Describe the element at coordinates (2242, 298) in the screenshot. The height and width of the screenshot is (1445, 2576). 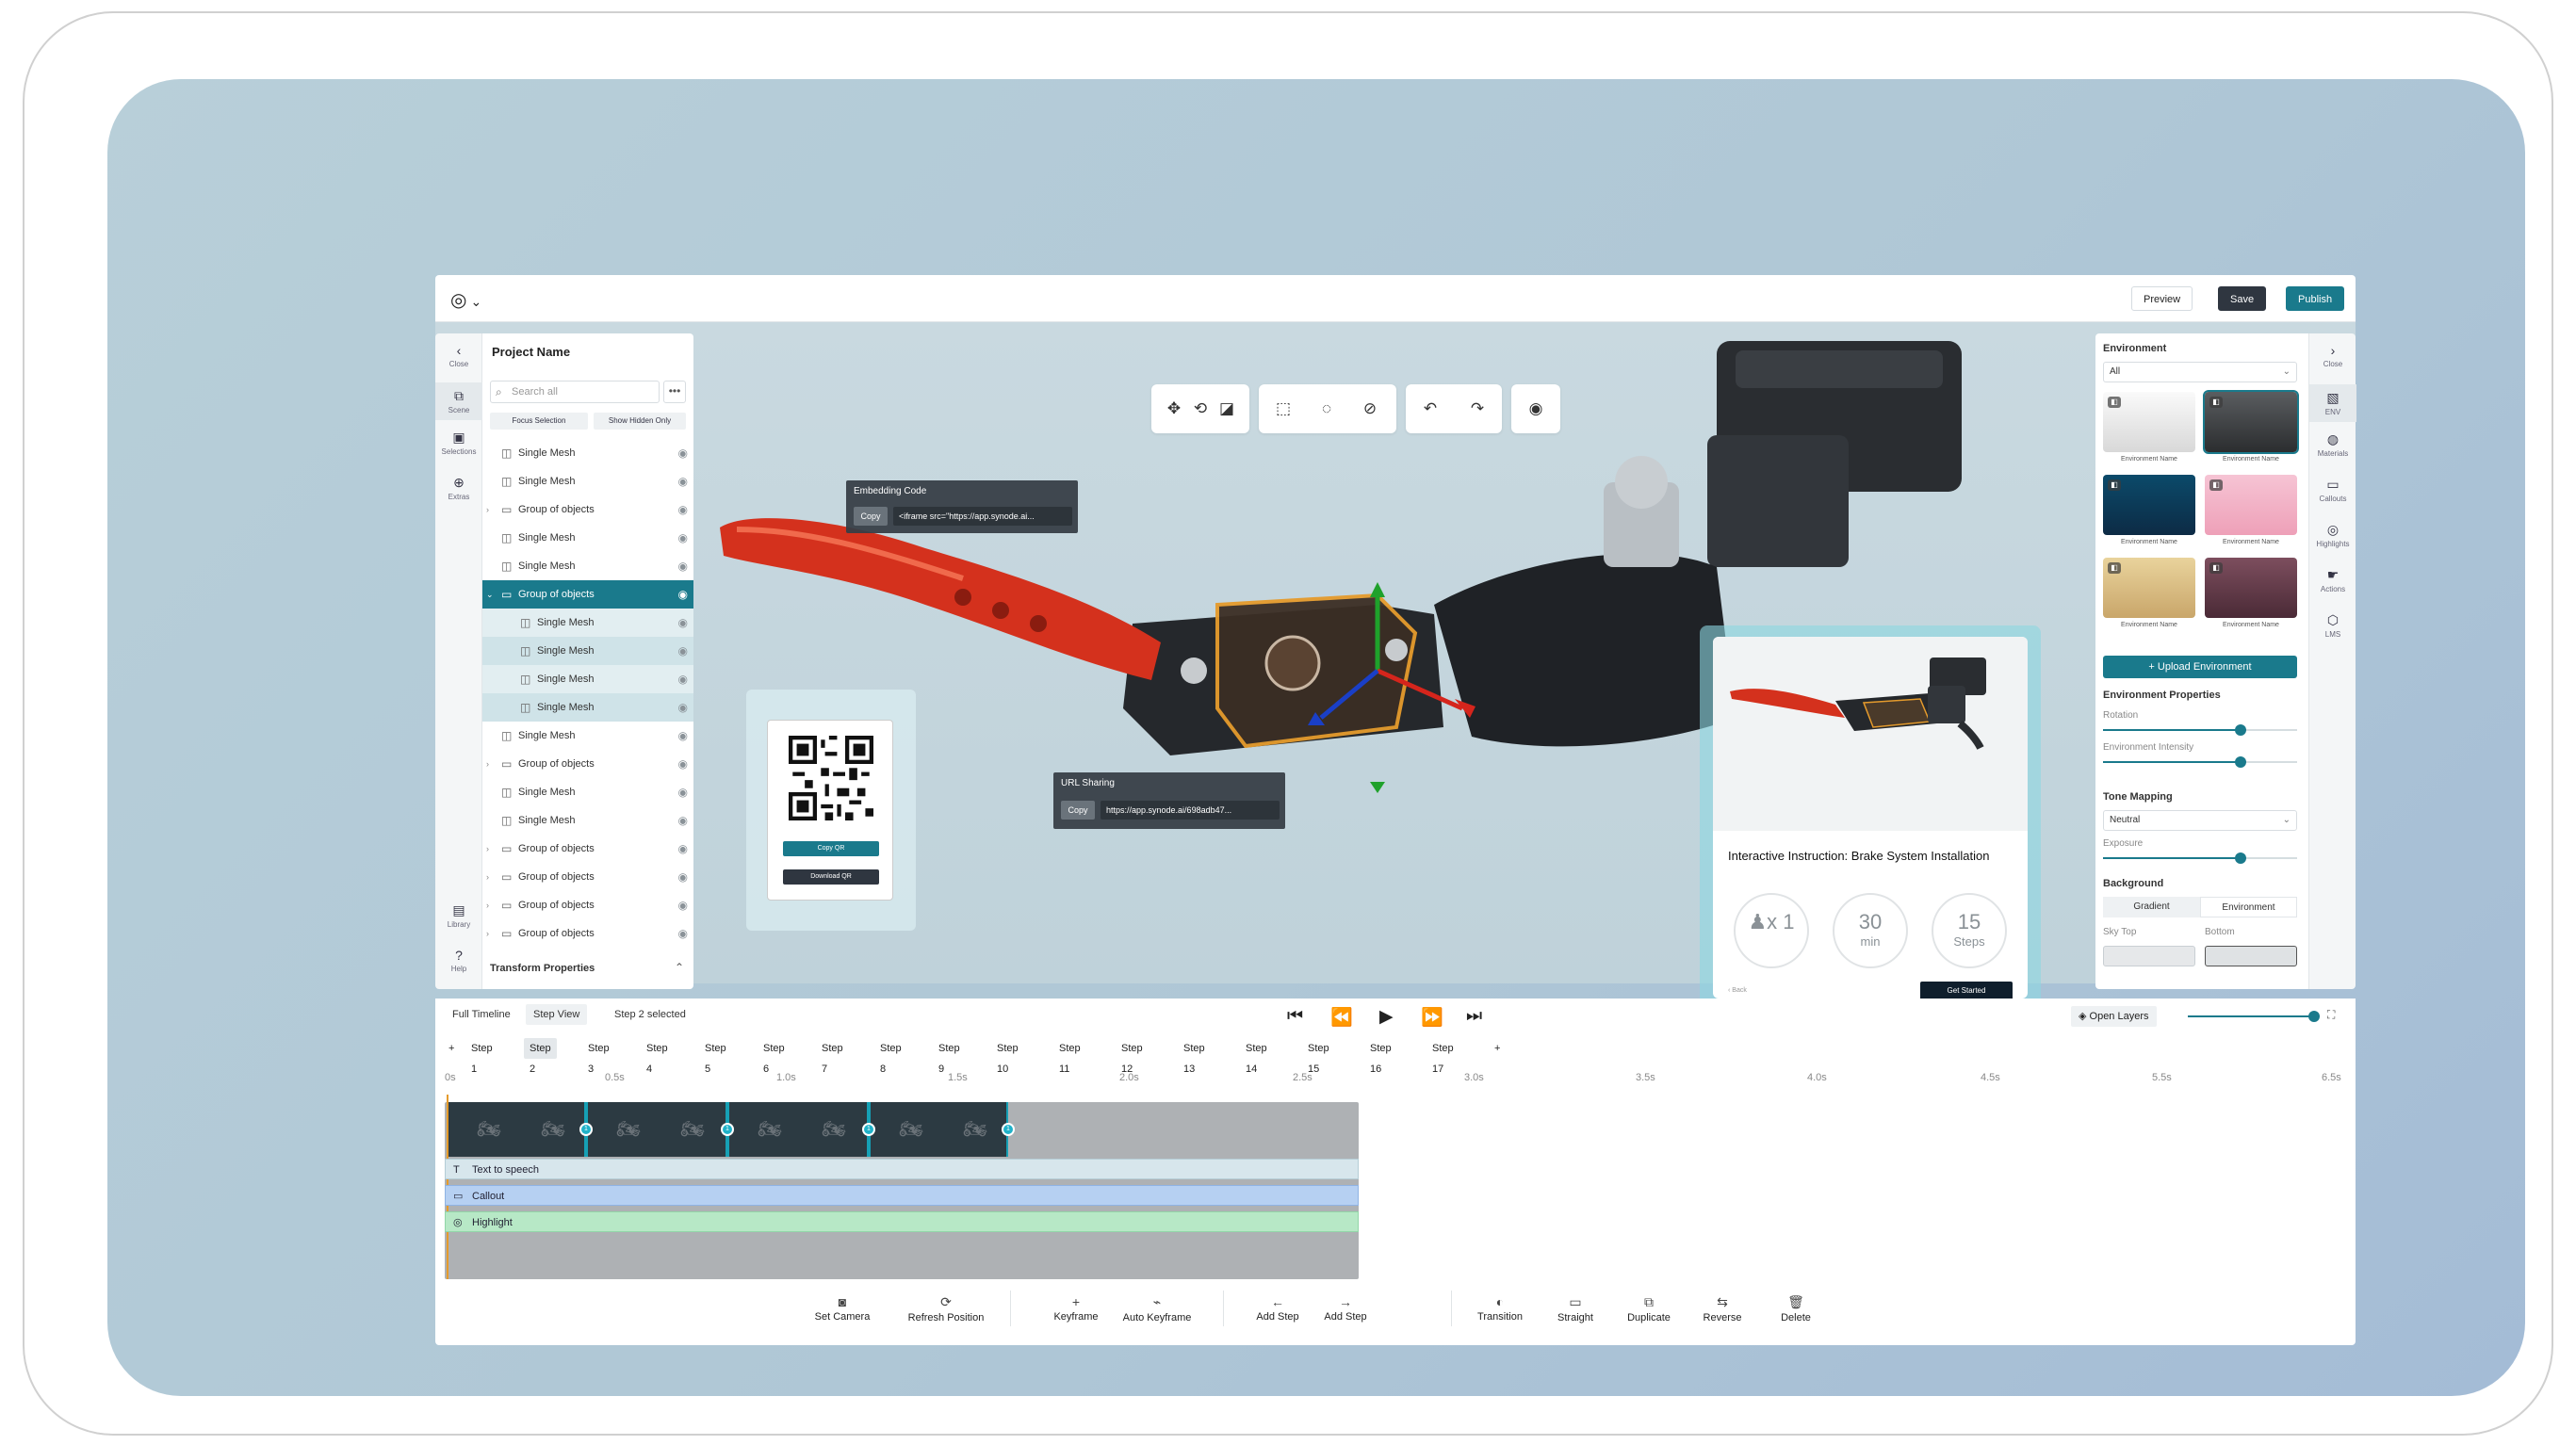
I see `save-button: Save` at that location.